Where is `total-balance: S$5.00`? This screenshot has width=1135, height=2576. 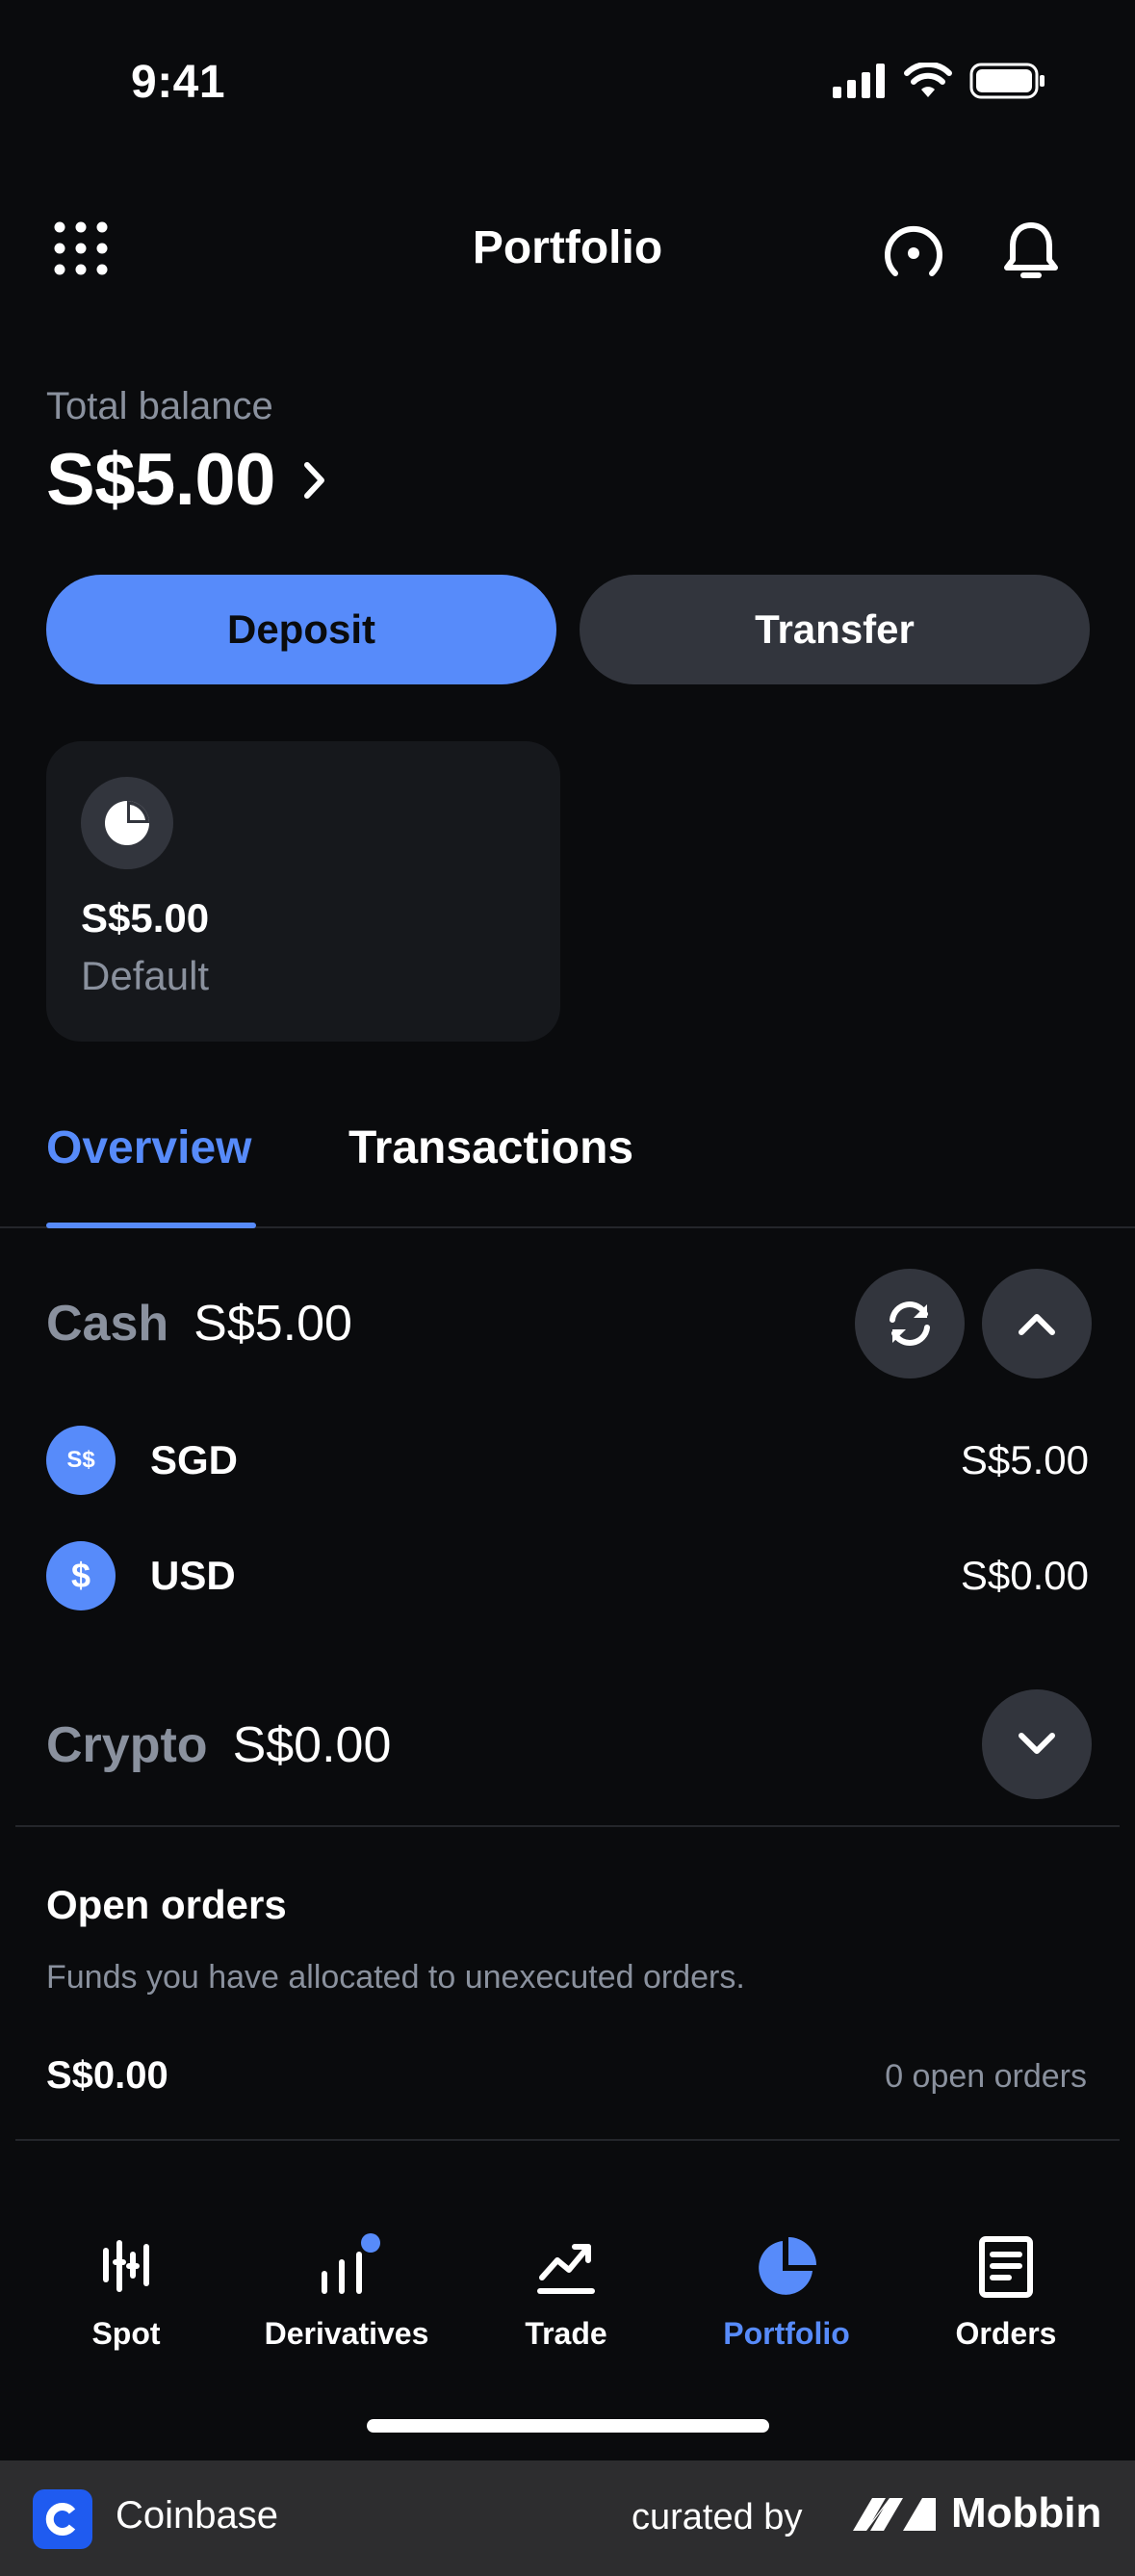 total-balance: S$5.00 is located at coordinates (187, 480).